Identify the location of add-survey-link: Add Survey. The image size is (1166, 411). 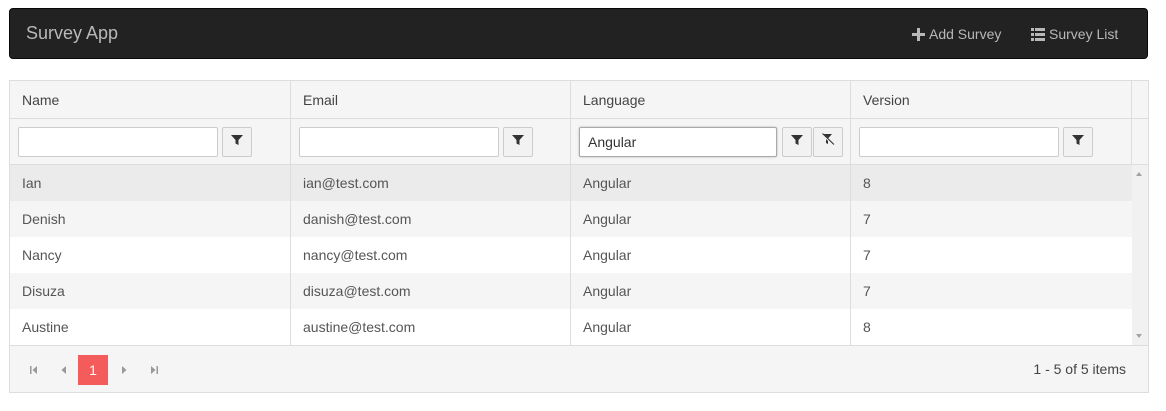
(956, 34).